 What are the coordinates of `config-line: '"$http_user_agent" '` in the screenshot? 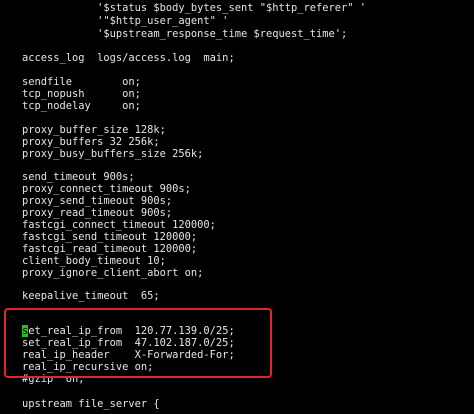 It's located at (125, 21).